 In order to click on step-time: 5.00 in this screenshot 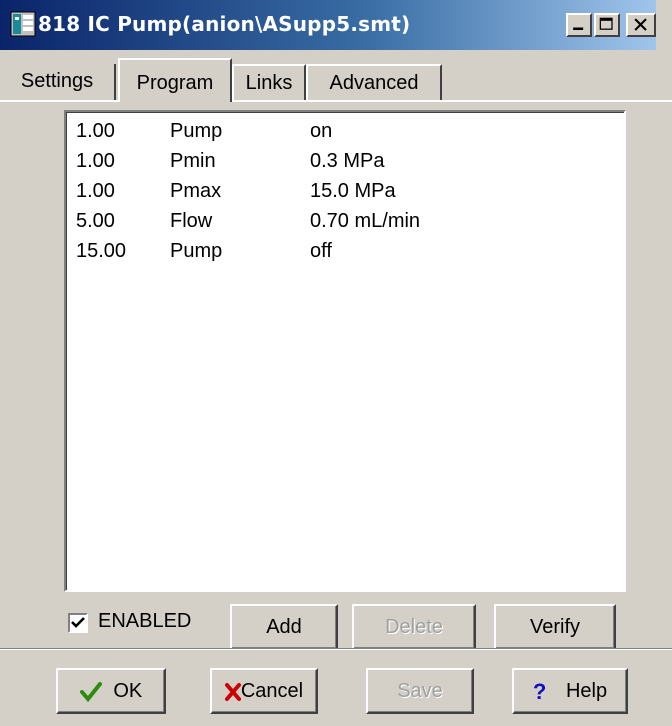, I will do `click(95, 221)`.